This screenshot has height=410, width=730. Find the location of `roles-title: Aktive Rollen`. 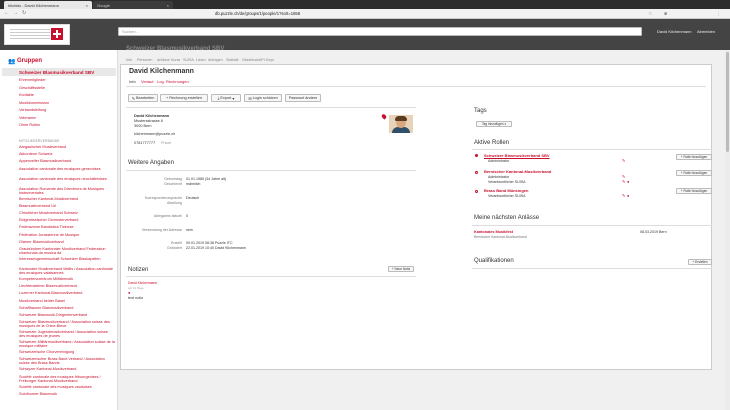

roles-title: Aktive Rollen is located at coordinates (492, 143).